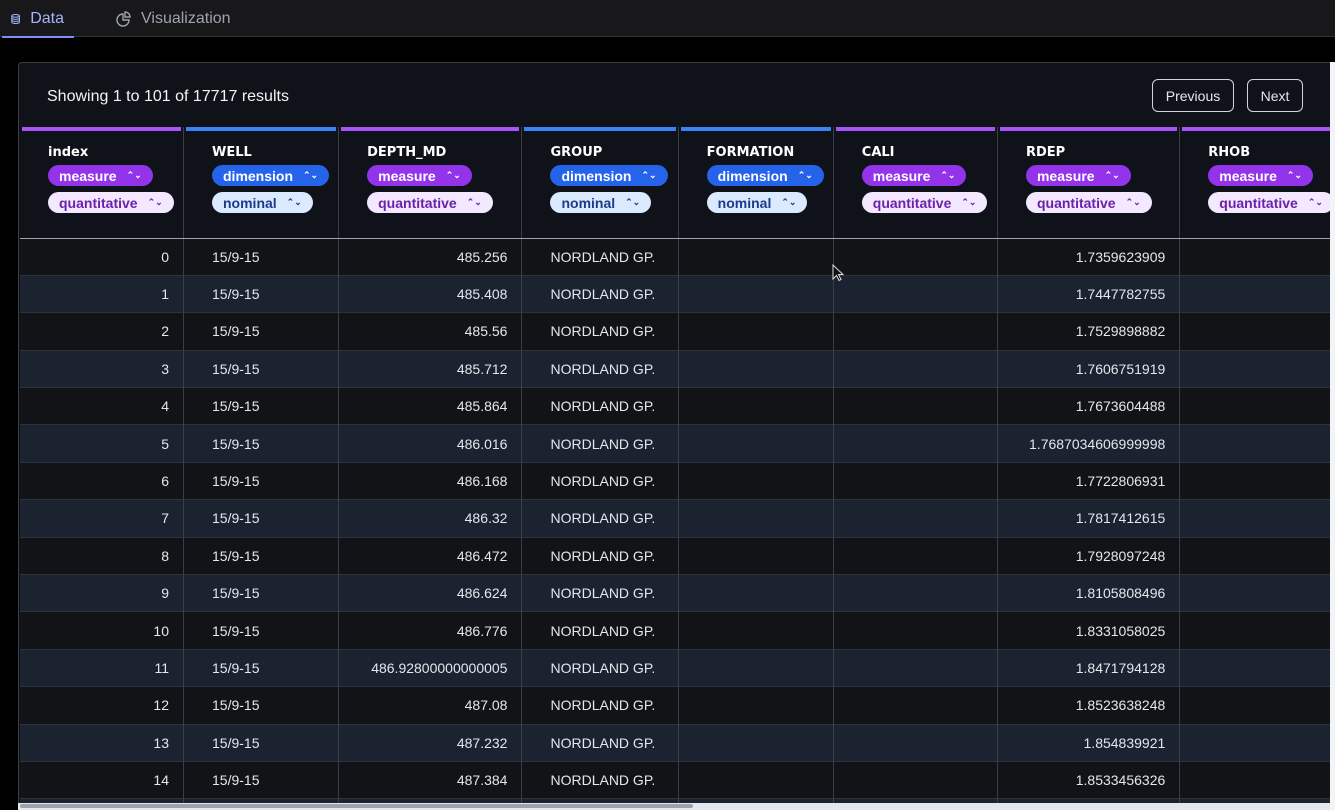 Image resolution: width=1335 pixels, height=810 pixels. I want to click on cell-index: 1, so click(102, 293).